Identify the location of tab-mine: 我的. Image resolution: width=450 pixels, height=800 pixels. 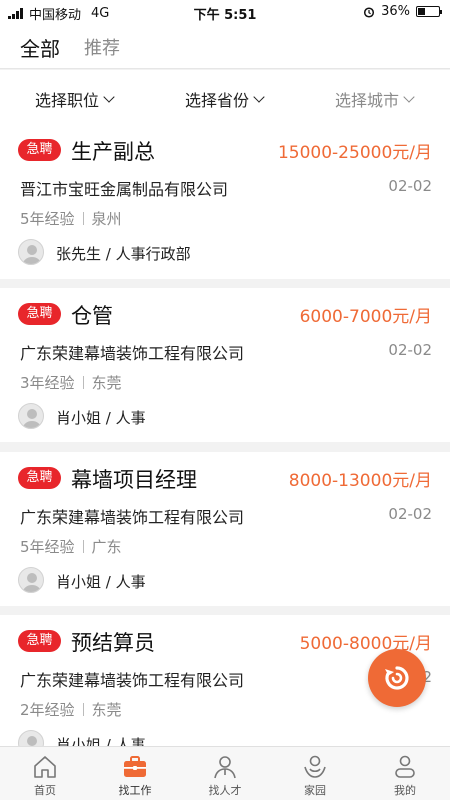
(405, 773).